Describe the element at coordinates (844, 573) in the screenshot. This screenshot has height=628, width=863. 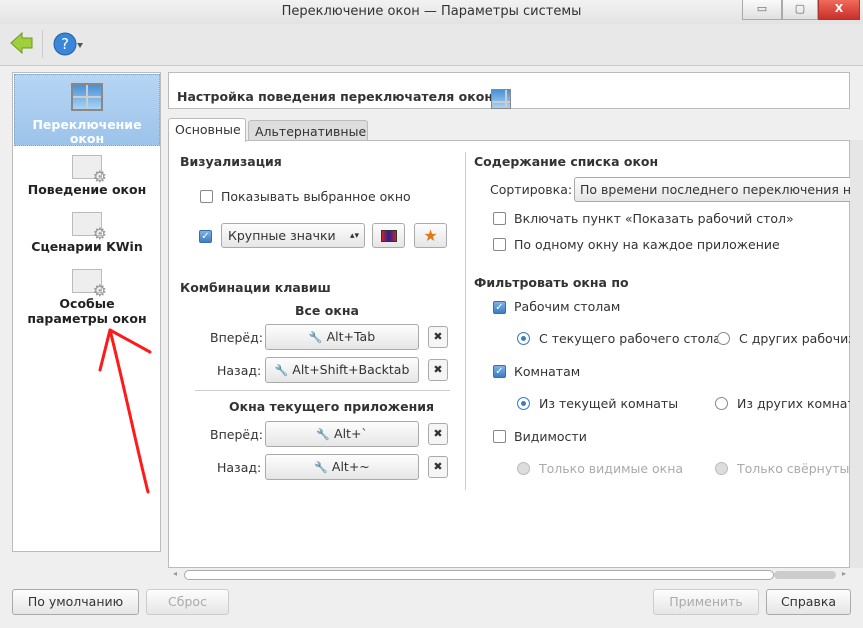
I see `scroll-right-icon: ▸` at that location.